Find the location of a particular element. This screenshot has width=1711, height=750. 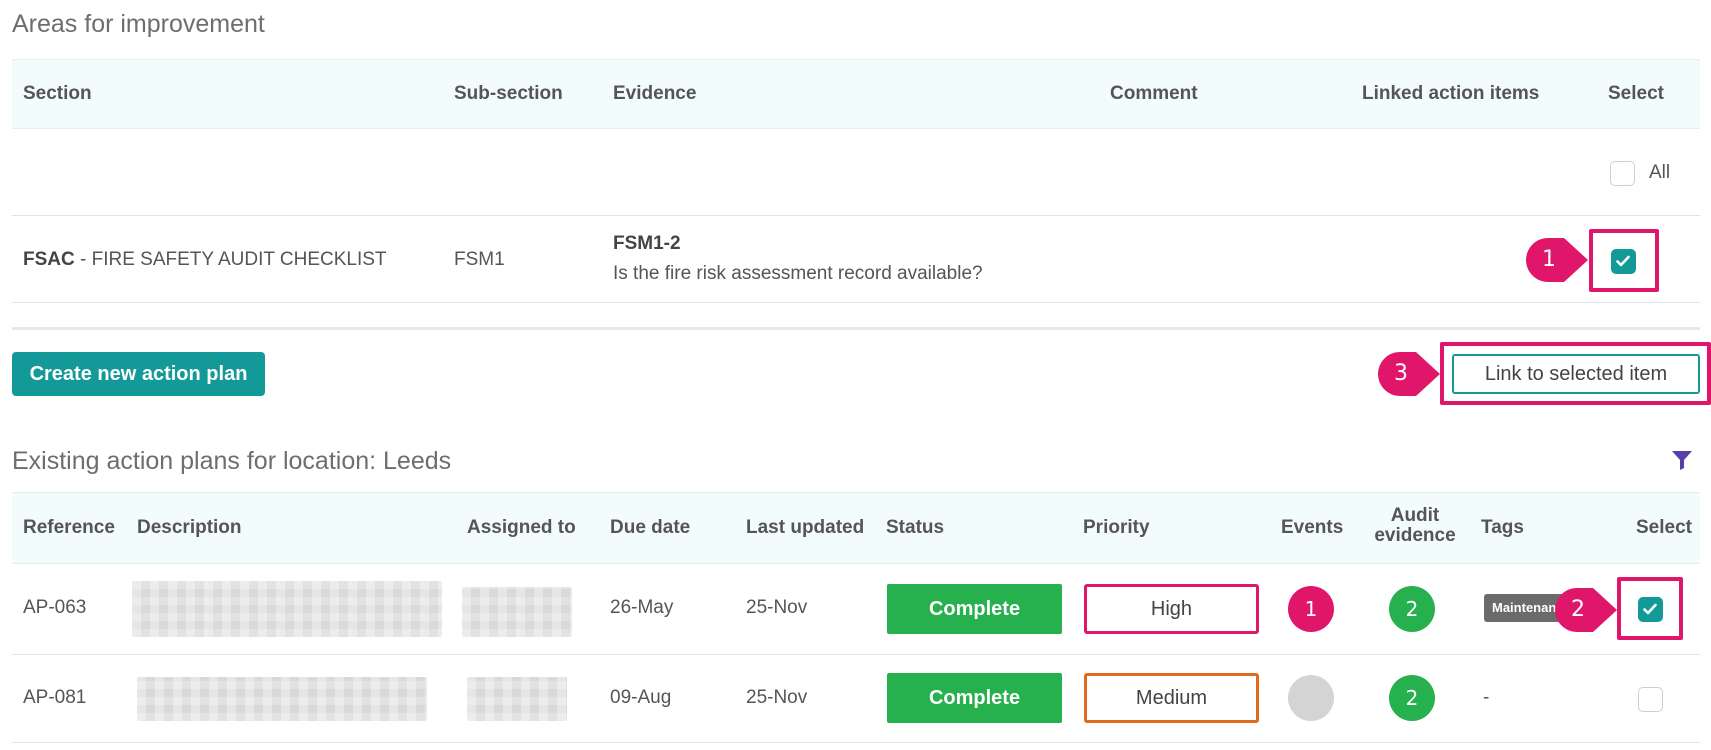

col-select: Select is located at coordinates (1636, 93).